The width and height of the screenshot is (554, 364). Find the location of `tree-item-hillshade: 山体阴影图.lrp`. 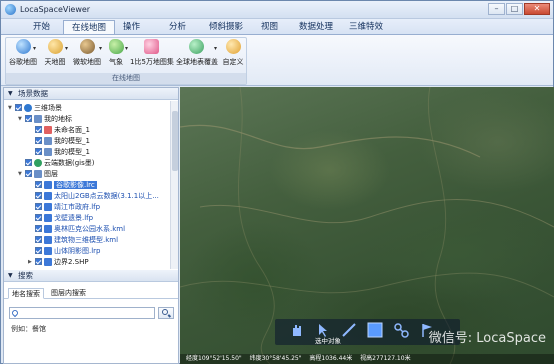

tree-item-hillshade: 山体阴影图.lrp is located at coordinates (68, 251).